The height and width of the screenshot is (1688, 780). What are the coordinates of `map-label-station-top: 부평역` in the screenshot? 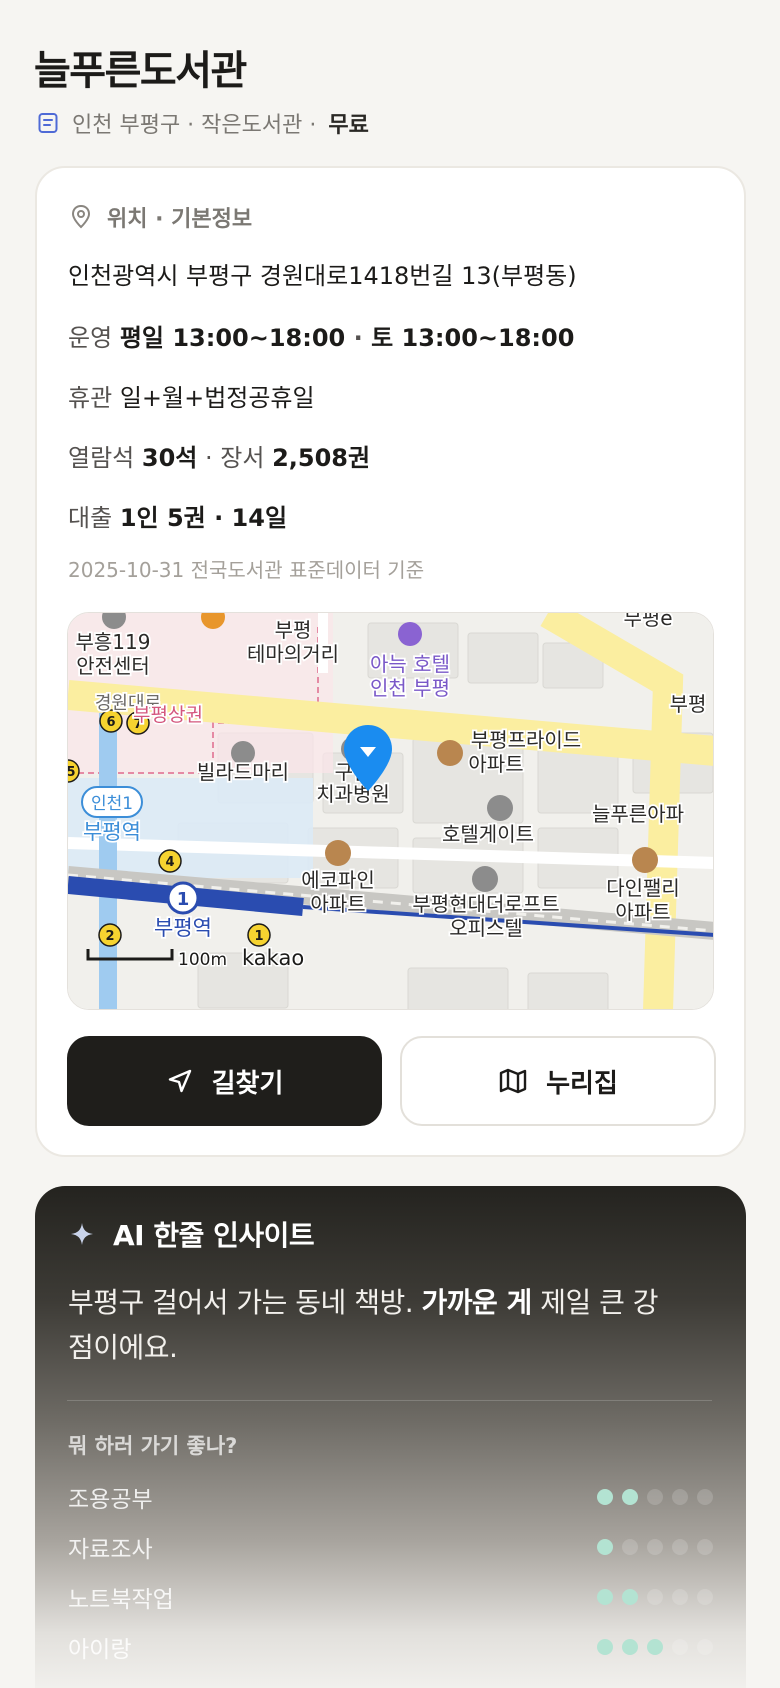 It's located at (112, 832).